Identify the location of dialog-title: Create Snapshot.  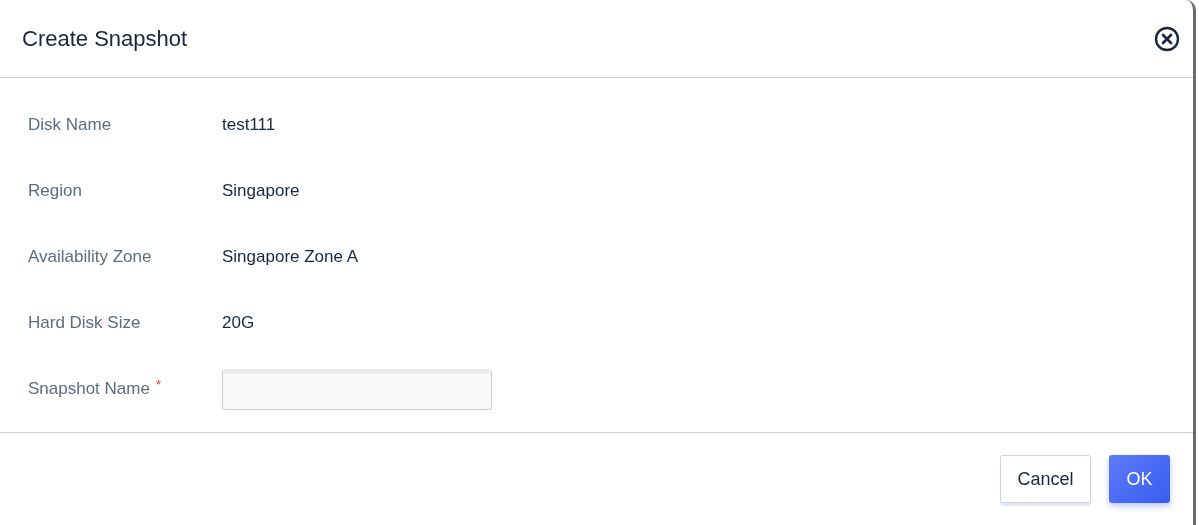
(105, 38).